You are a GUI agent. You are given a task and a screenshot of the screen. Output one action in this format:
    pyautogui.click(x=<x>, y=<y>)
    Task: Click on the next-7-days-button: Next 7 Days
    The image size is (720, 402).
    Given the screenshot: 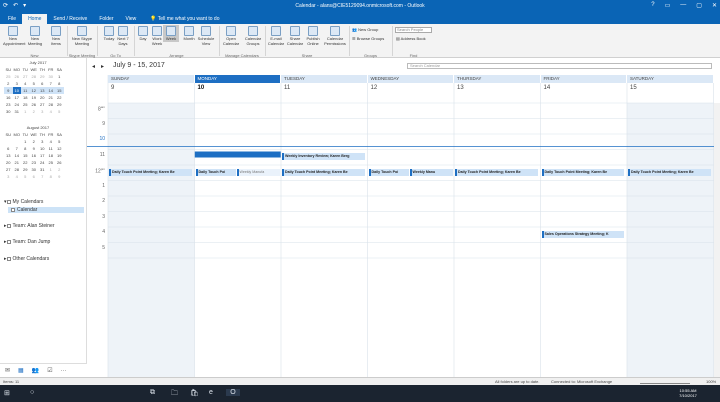 What is the action you would take?
    pyautogui.click(x=123, y=35)
    